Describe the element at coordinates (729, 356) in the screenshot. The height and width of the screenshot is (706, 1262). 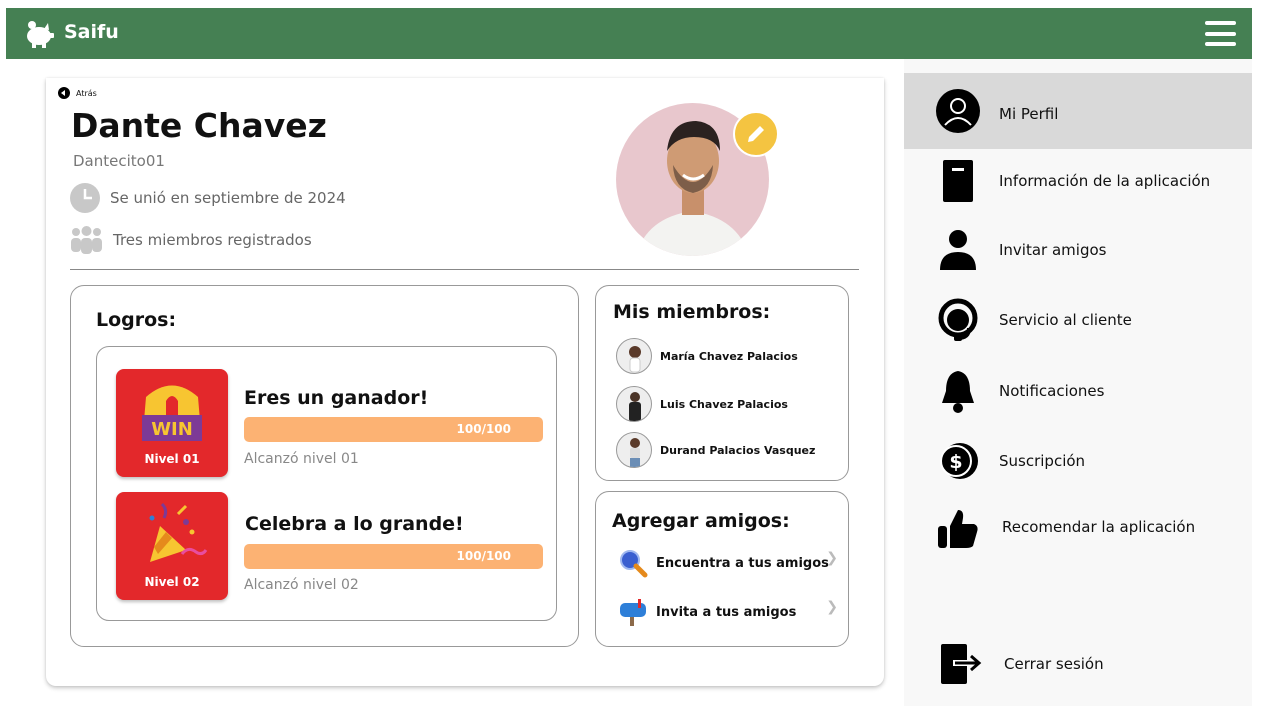
I see `member-name: María Chavez Palacios` at that location.